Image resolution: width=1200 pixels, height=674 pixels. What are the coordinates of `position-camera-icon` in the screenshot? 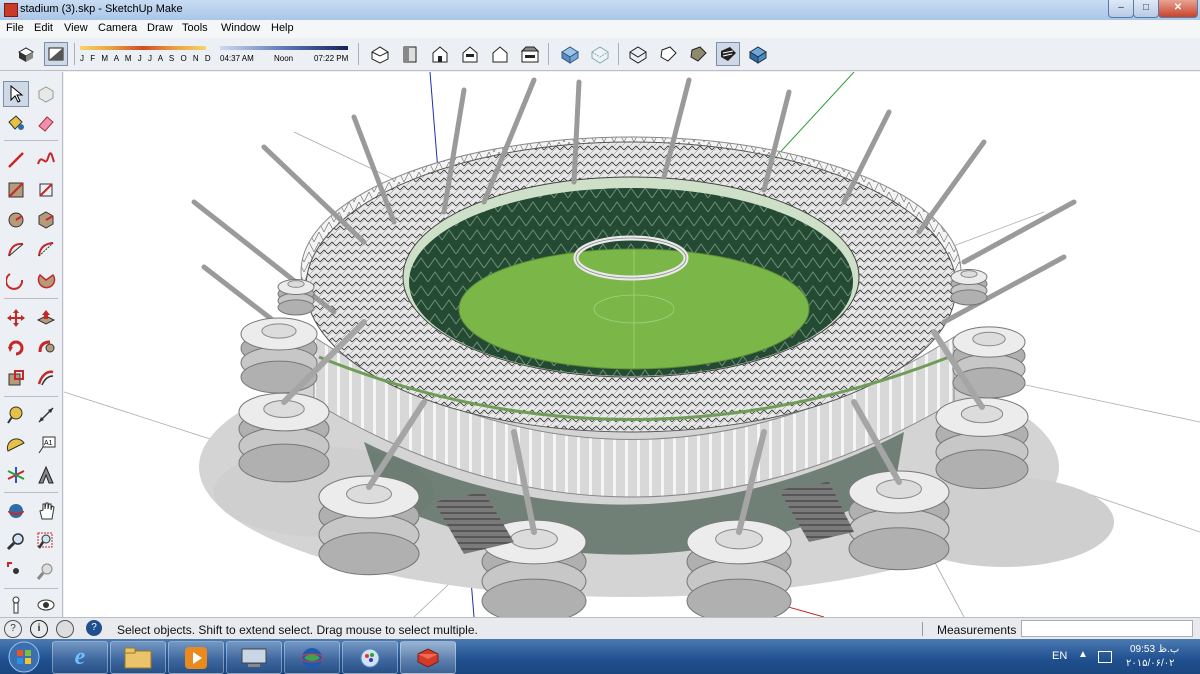 It's located at (16, 605).